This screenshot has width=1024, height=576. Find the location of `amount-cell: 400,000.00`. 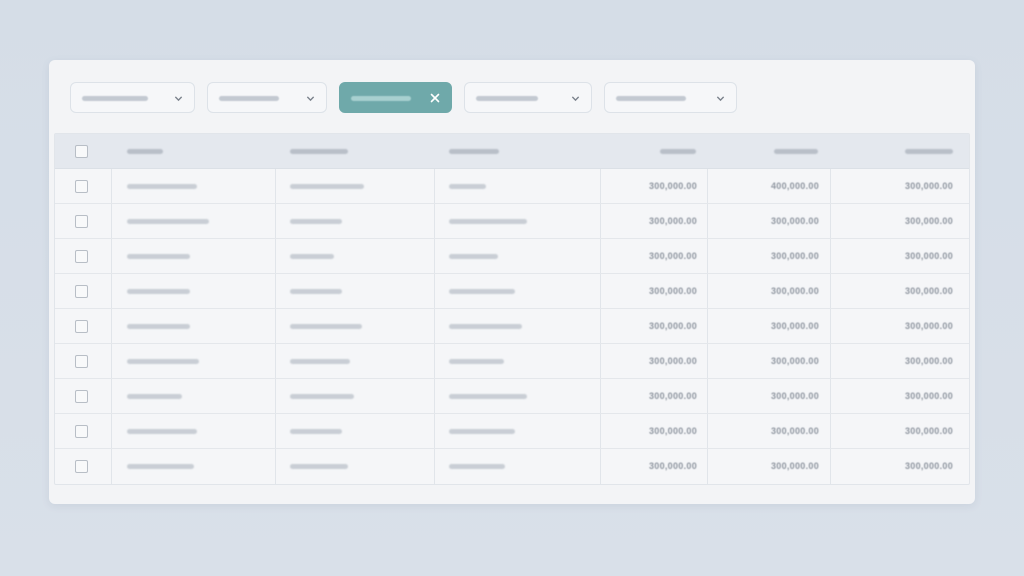

amount-cell: 400,000.00 is located at coordinates (794, 186).